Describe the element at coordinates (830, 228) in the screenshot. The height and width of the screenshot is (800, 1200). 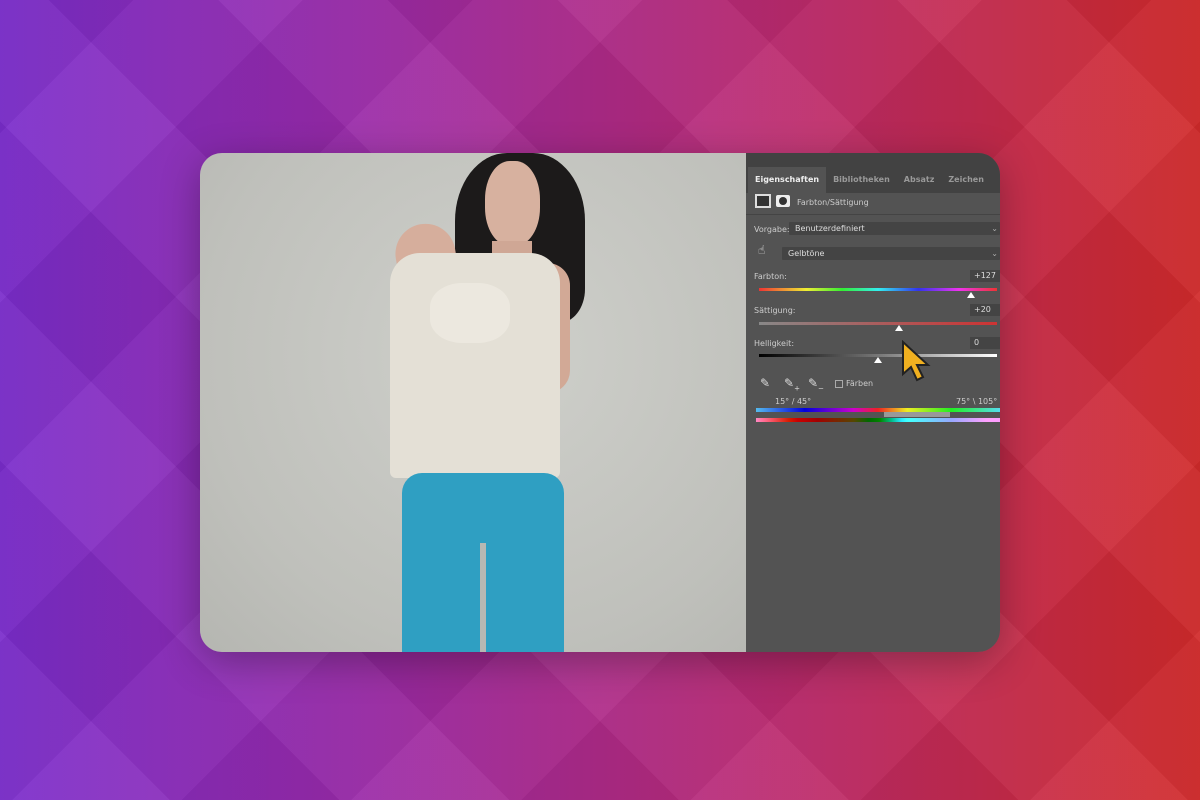
I see `preset-value: Benutzerdefiniert` at that location.